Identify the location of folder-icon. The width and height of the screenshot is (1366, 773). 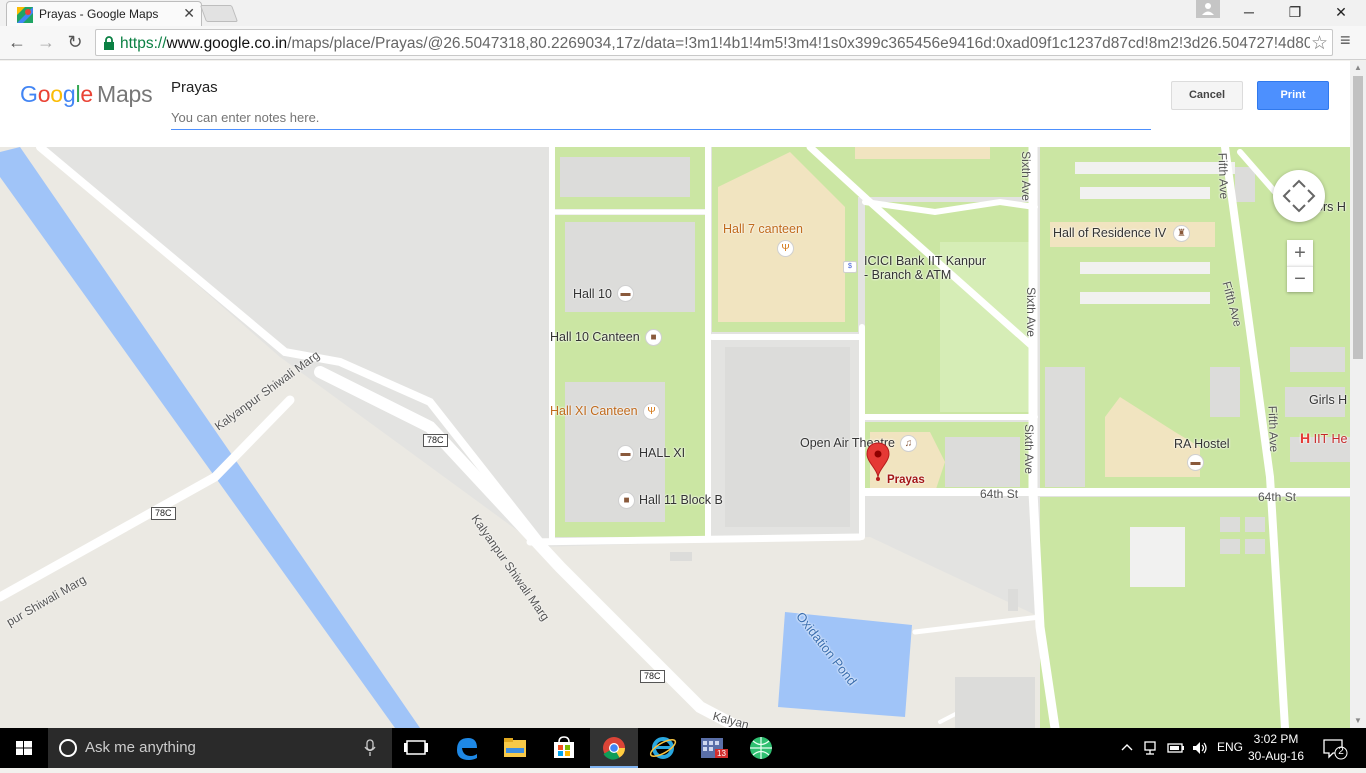
(515, 747).